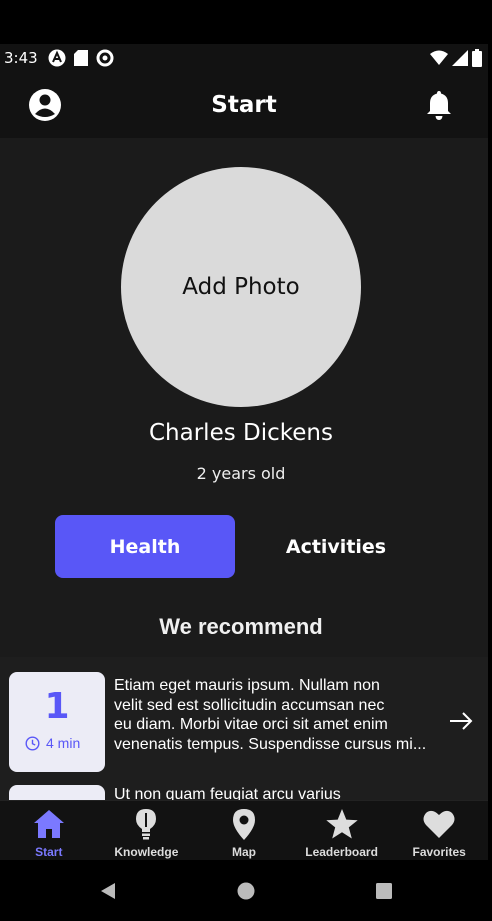 Image resolution: width=492 pixels, height=921 pixels. I want to click on nav-label: Leaderboard, so click(341, 852).